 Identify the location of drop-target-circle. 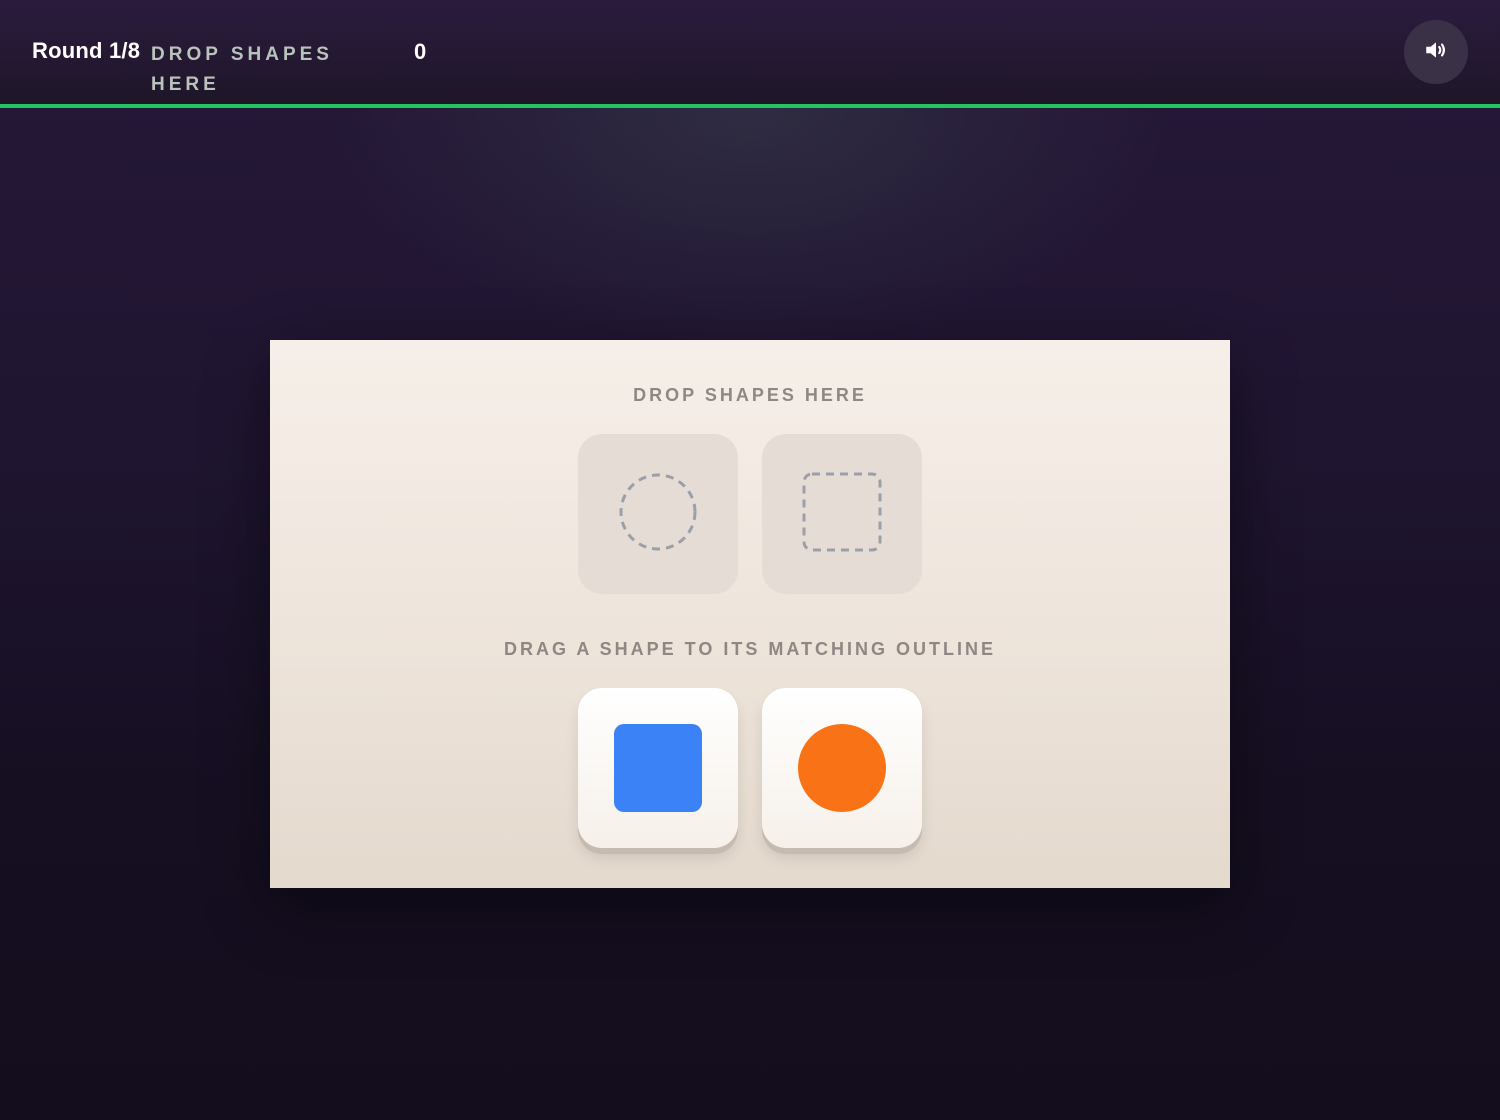
(658, 514).